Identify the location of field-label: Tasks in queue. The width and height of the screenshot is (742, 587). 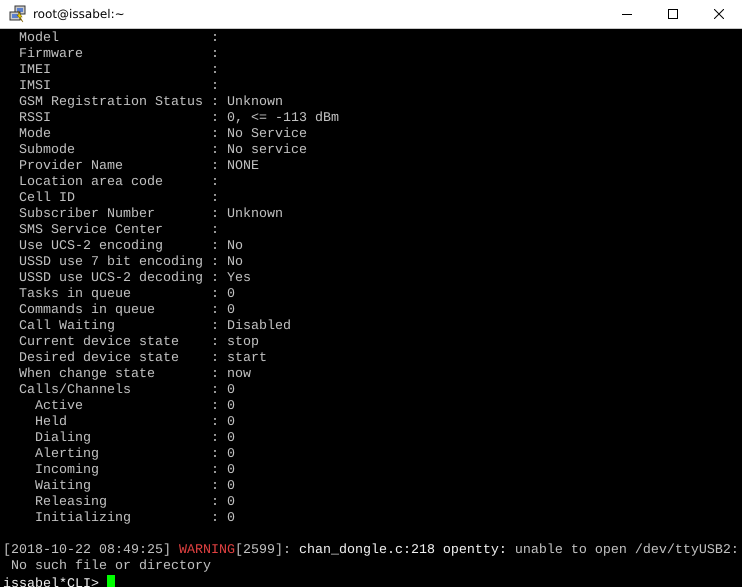
(75, 295).